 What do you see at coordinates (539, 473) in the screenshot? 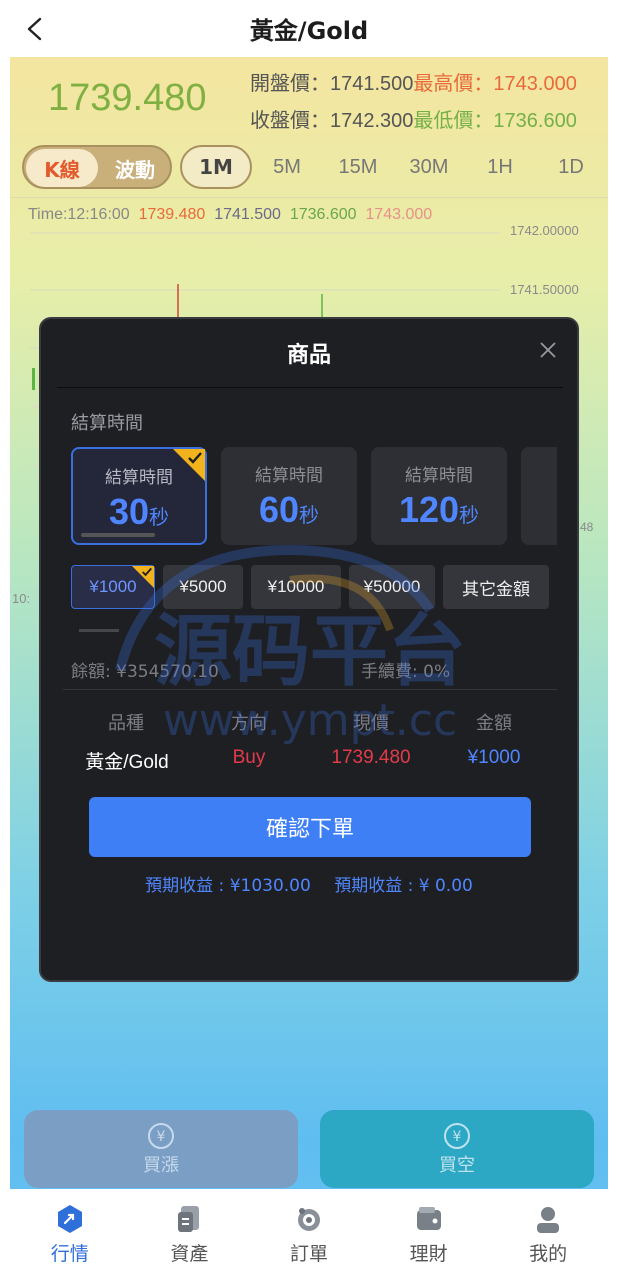
I see `option-label: 結` at bounding box center [539, 473].